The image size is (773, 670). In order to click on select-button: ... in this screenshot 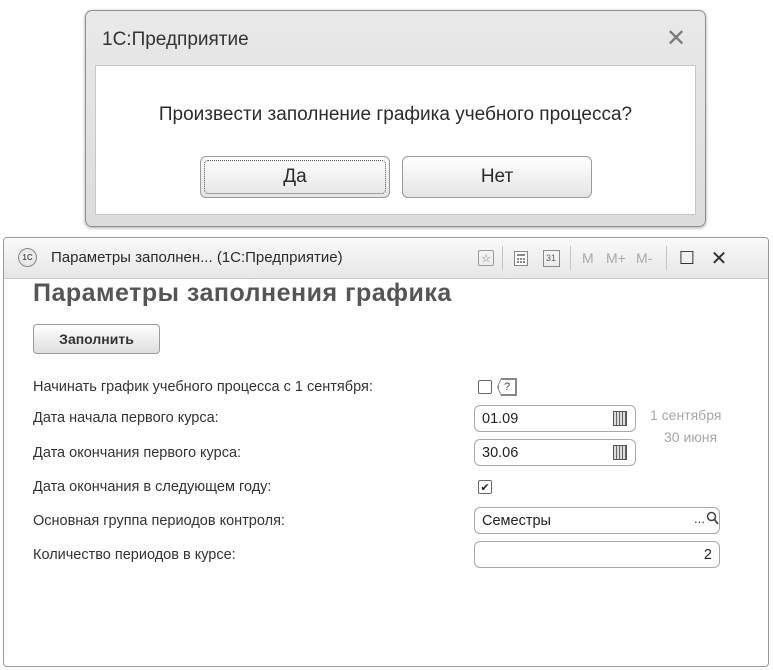, I will do `click(699, 518)`.